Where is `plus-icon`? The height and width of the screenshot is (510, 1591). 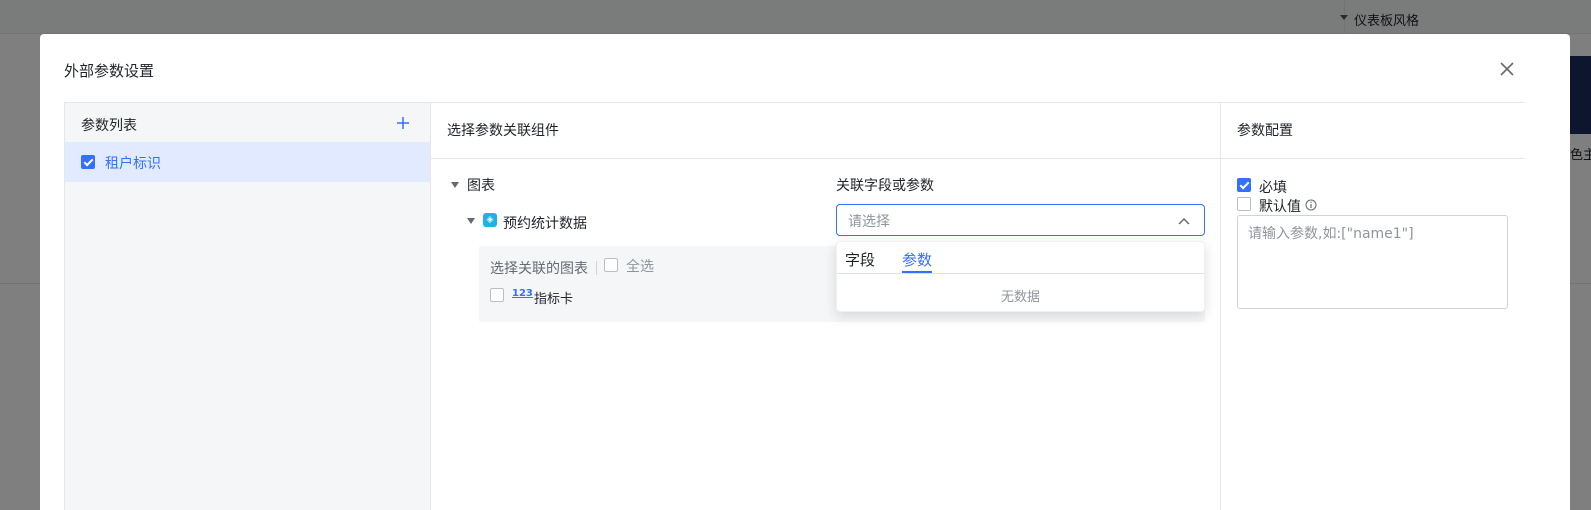
plus-icon is located at coordinates (403, 123).